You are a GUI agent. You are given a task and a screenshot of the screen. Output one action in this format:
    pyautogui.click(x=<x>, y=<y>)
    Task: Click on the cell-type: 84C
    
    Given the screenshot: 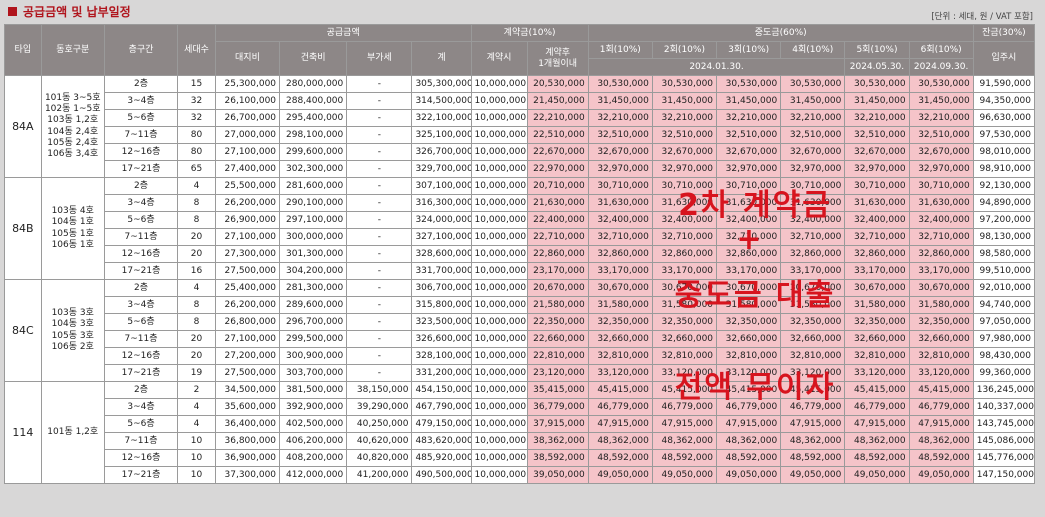 What is the action you would take?
    pyautogui.click(x=23, y=330)
    